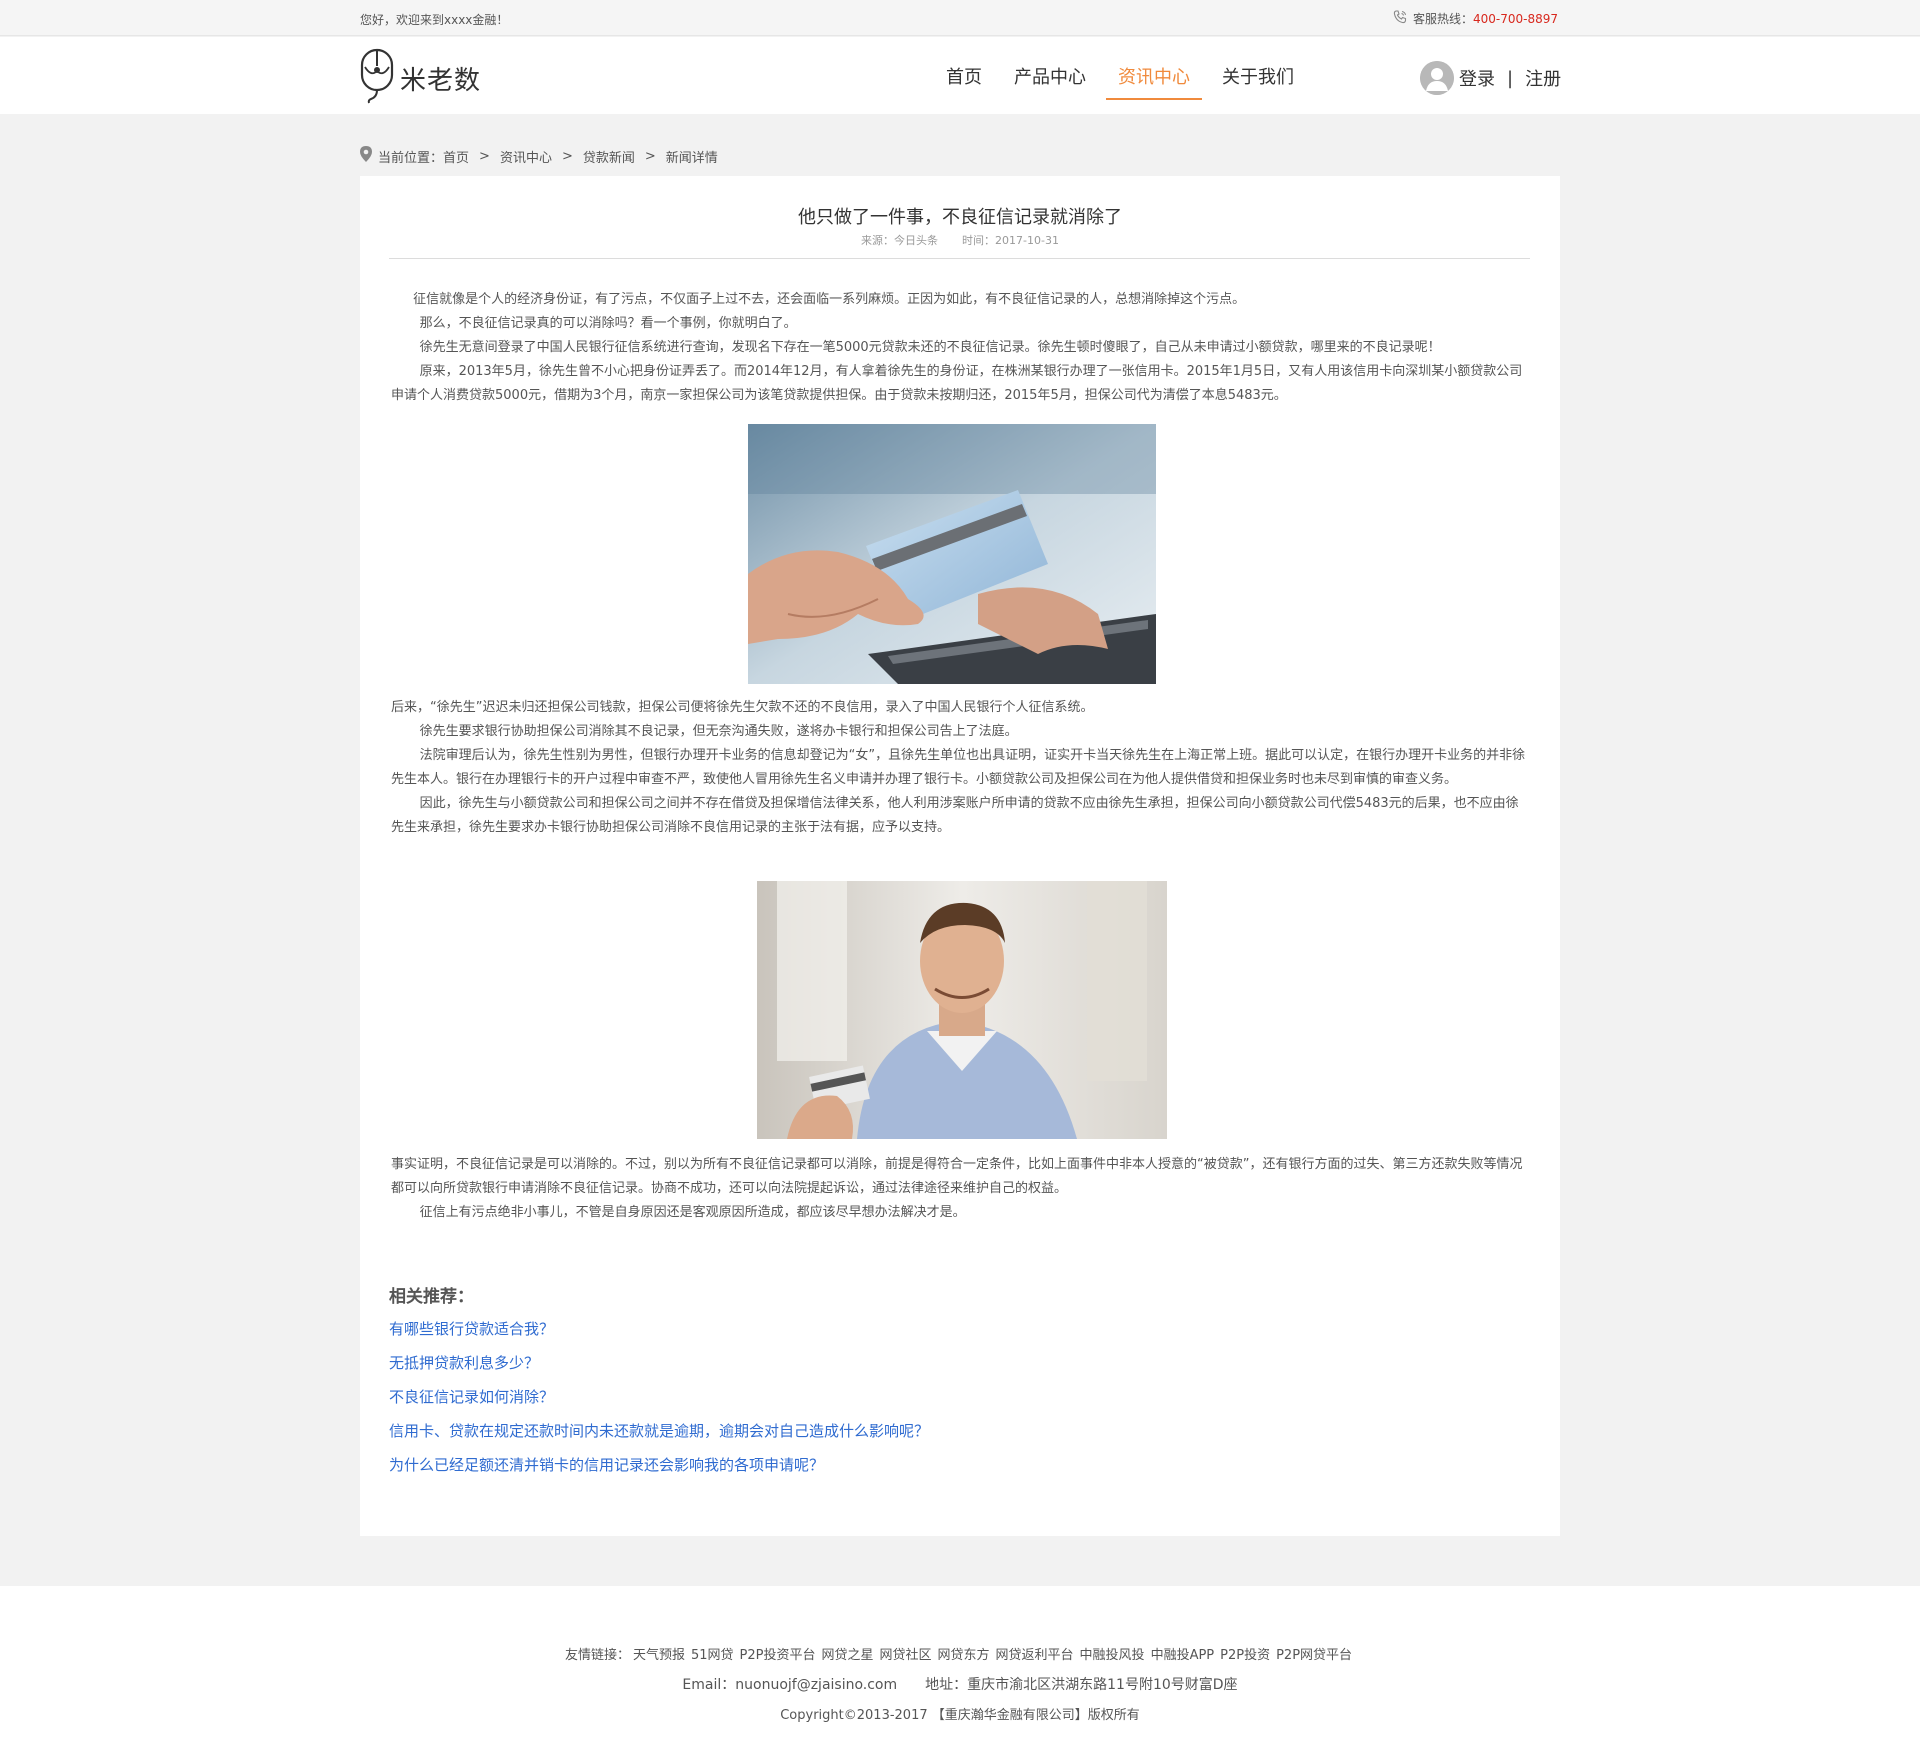 This screenshot has height=1752, width=1920. Describe the element at coordinates (431, 1297) in the screenshot. I see `related-title: 相关推荐：` at that location.